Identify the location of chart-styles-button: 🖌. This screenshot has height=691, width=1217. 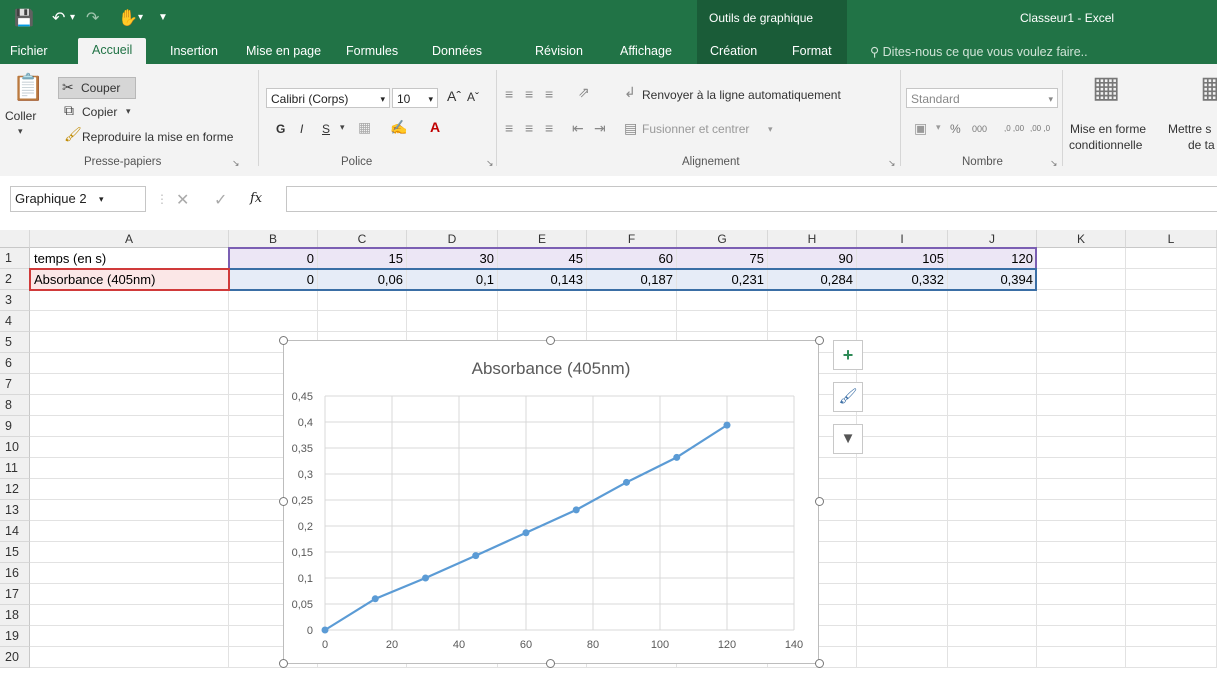
(848, 397).